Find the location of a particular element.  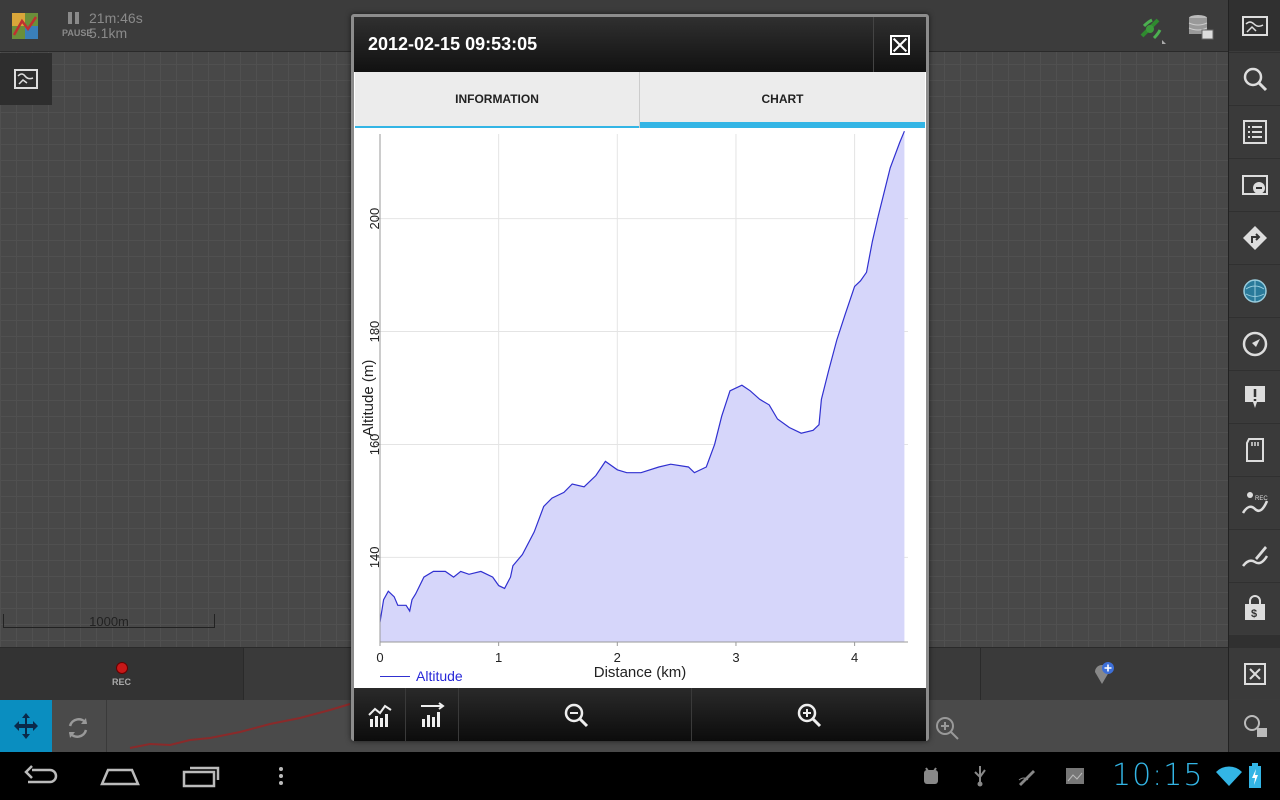

close-panel-button is located at coordinates (1254, 674).